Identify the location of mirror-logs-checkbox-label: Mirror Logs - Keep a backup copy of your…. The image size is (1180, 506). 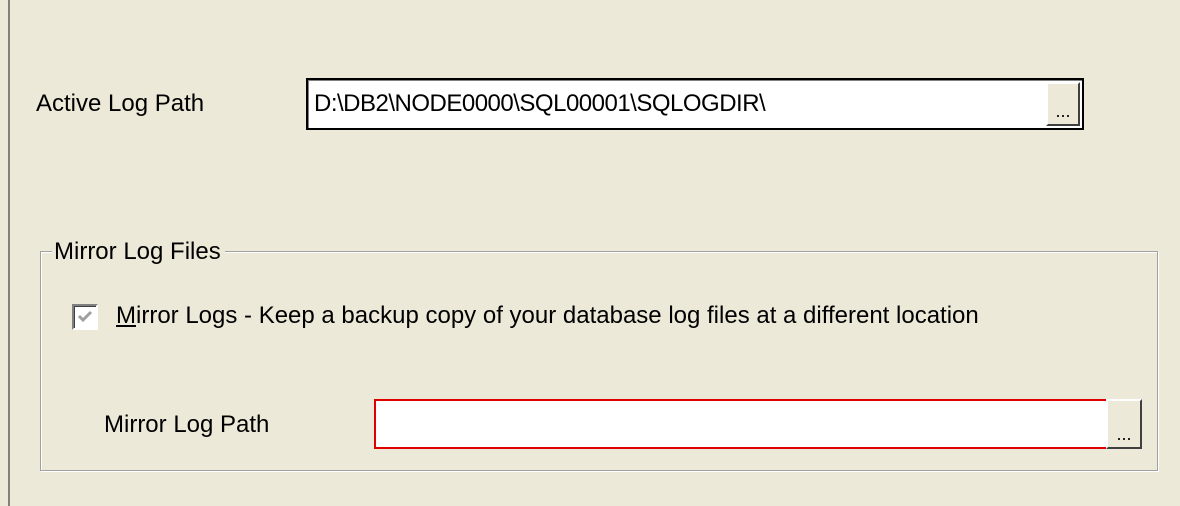
(547, 316).